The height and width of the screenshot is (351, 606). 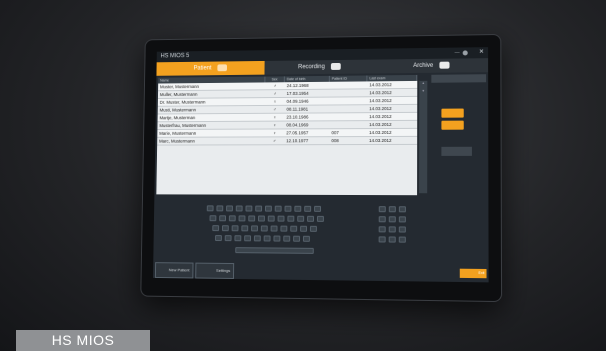 What do you see at coordinates (335, 133) in the screenshot?
I see `table-cell: 007` at bounding box center [335, 133].